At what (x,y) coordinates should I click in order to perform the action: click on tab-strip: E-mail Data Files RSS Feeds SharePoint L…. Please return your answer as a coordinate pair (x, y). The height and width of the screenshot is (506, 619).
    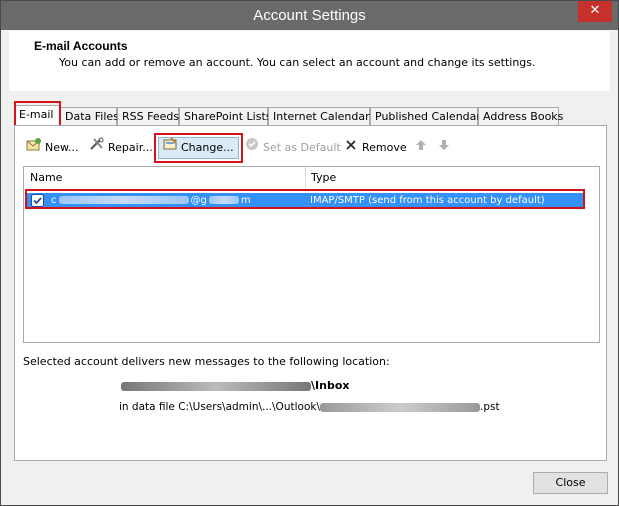
    Looking at the image, I should click on (313, 115).